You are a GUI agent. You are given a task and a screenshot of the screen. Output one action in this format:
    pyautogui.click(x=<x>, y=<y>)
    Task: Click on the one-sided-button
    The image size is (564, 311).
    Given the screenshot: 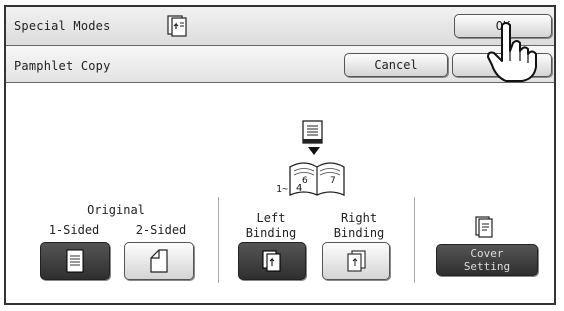 What is the action you would take?
    pyautogui.click(x=75, y=261)
    